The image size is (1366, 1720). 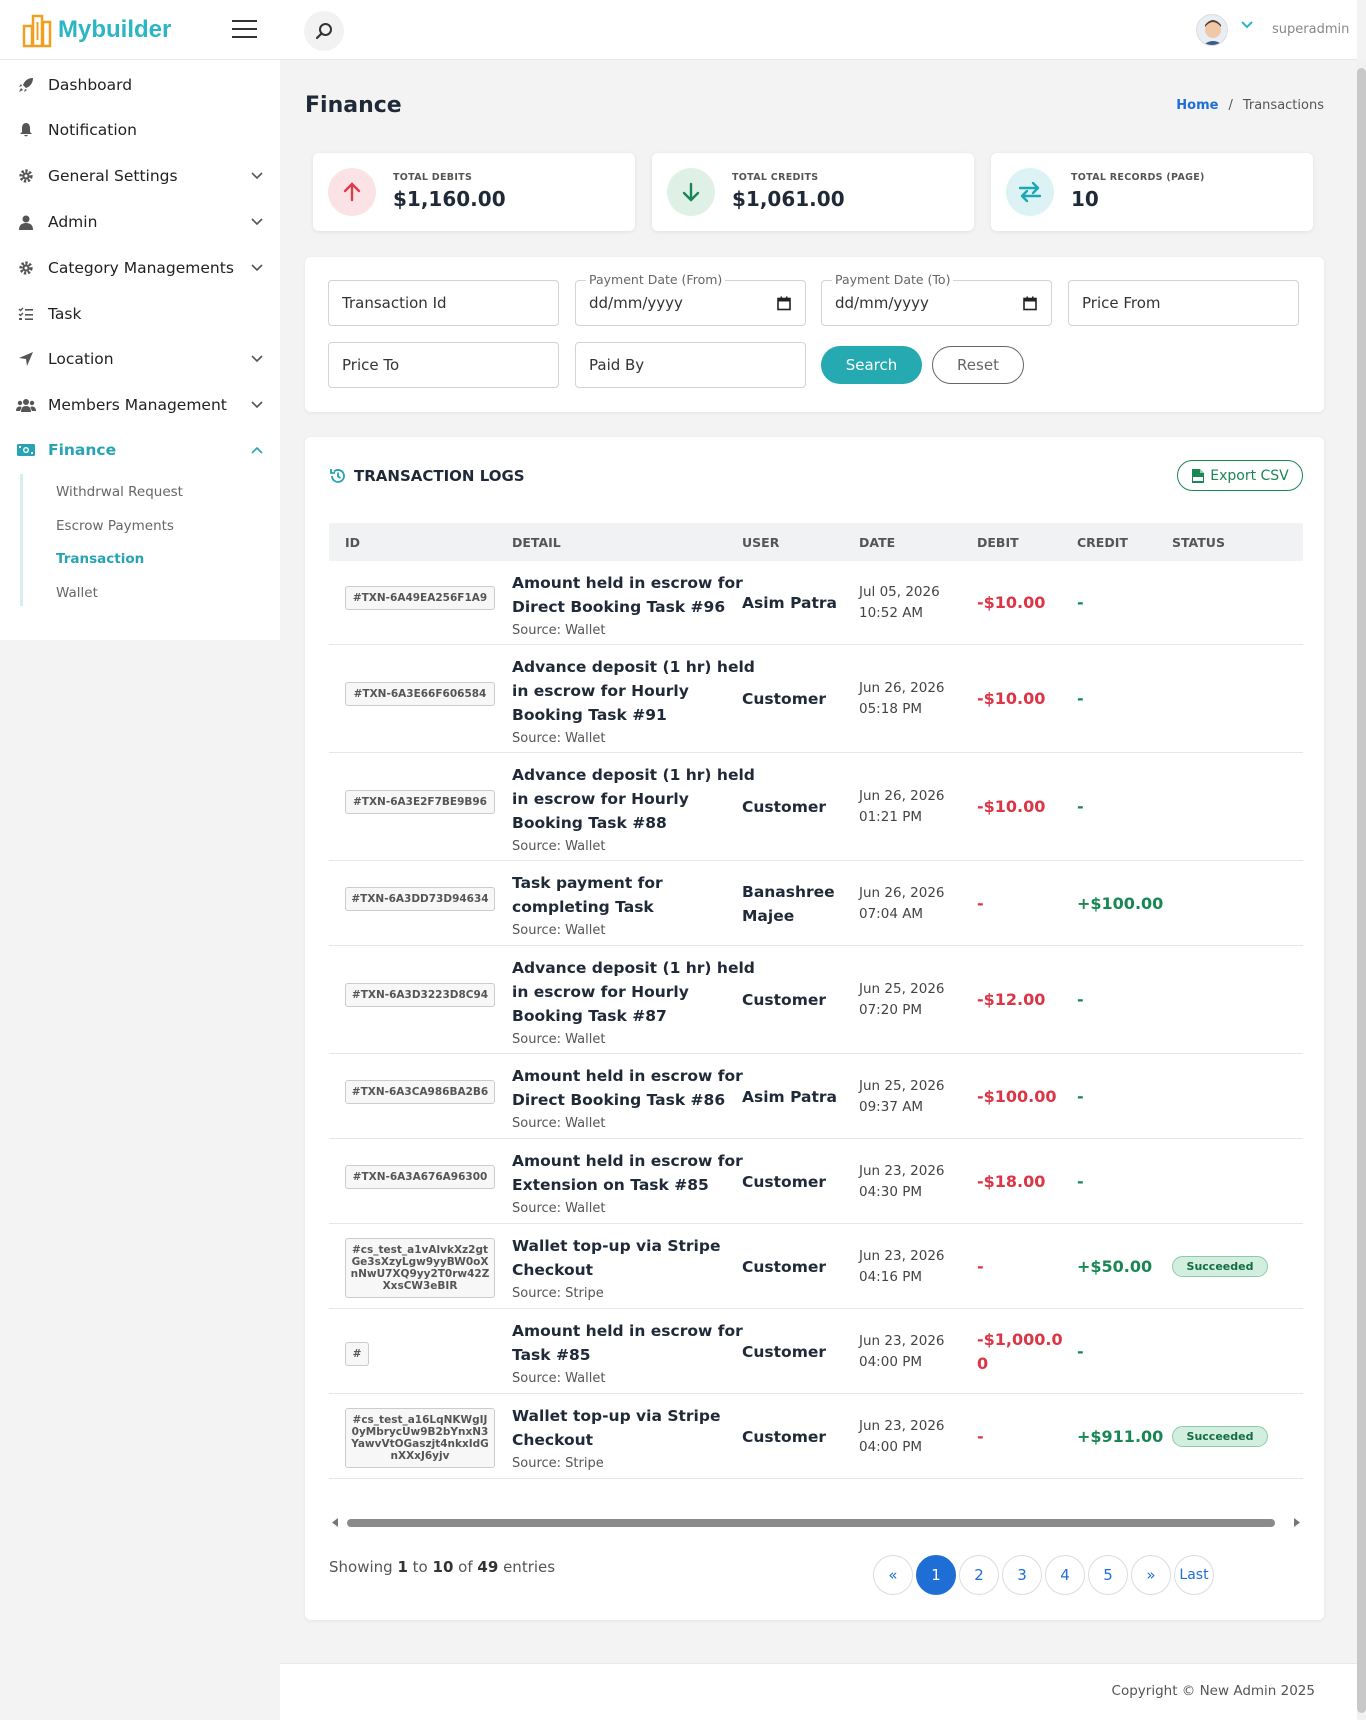 I want to click on submenu-indicator, so click(x=21, y=540).